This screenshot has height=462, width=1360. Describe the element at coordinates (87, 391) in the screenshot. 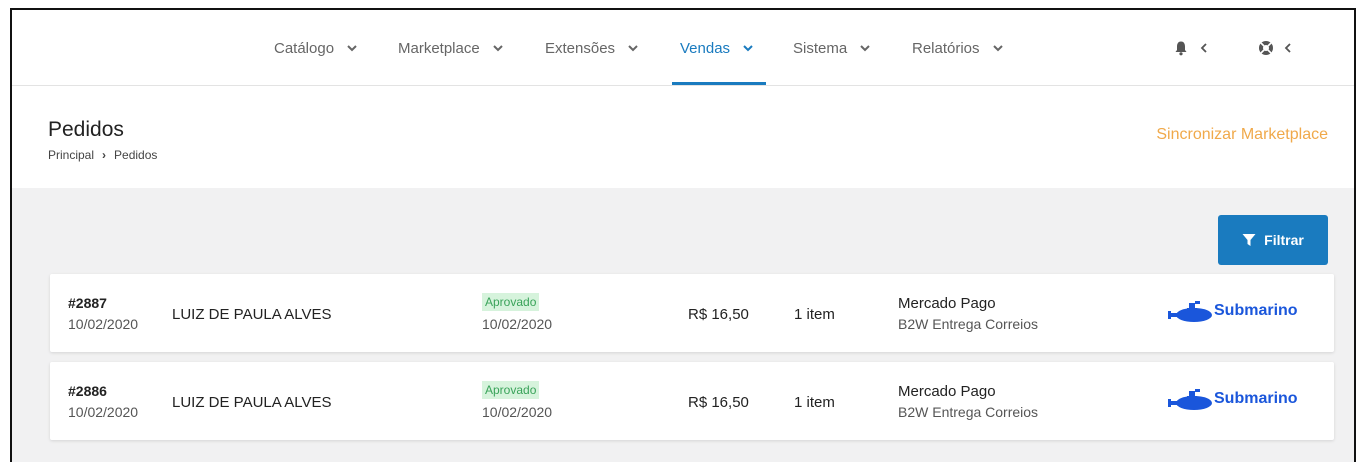

I see `order-id: #2886` at that location.